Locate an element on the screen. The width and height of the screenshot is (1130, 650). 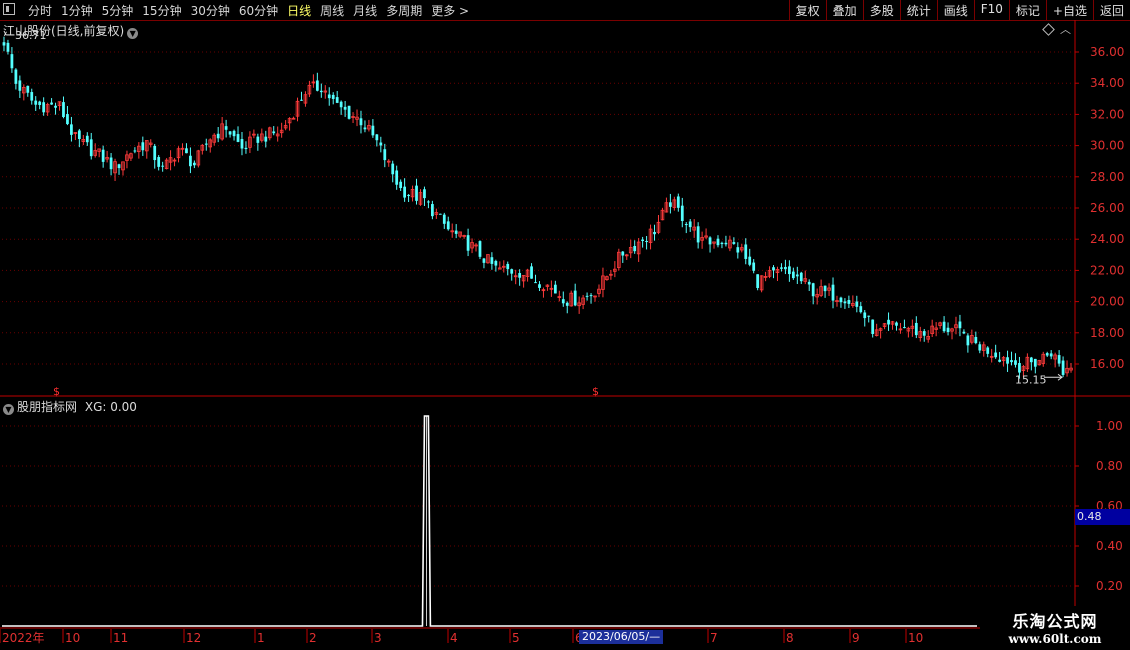
tool-button-5: F10 is located at coordinates (991, 10).